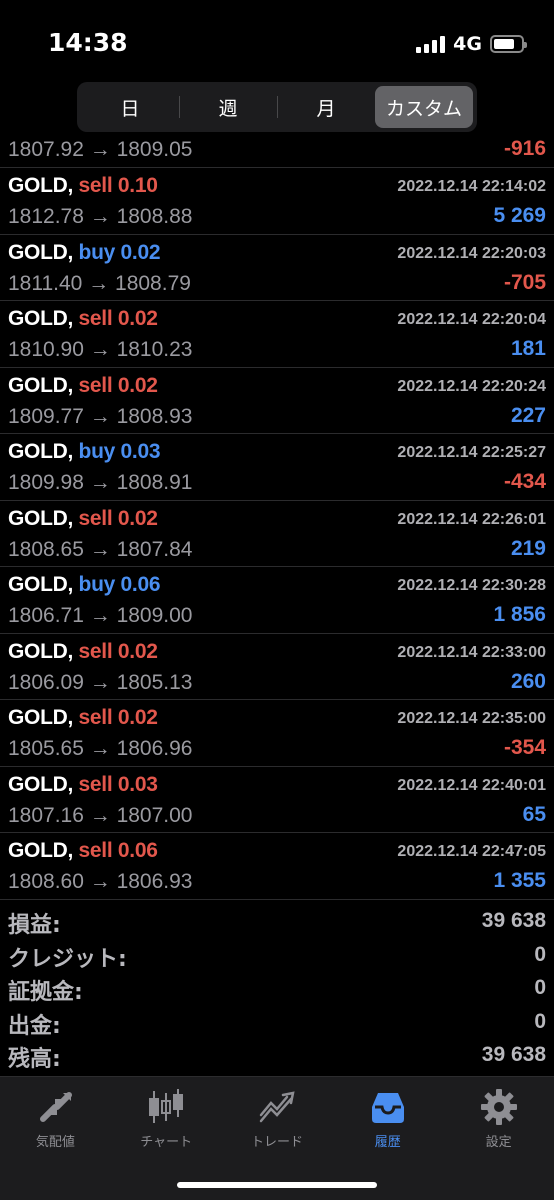 The height and width of the screenshot is (1200, 554). What do you see at coordinates (387, 1117) in the screenshot?
I see `tab-history-inbox: 履歴` at bounding box center [387, 1117].